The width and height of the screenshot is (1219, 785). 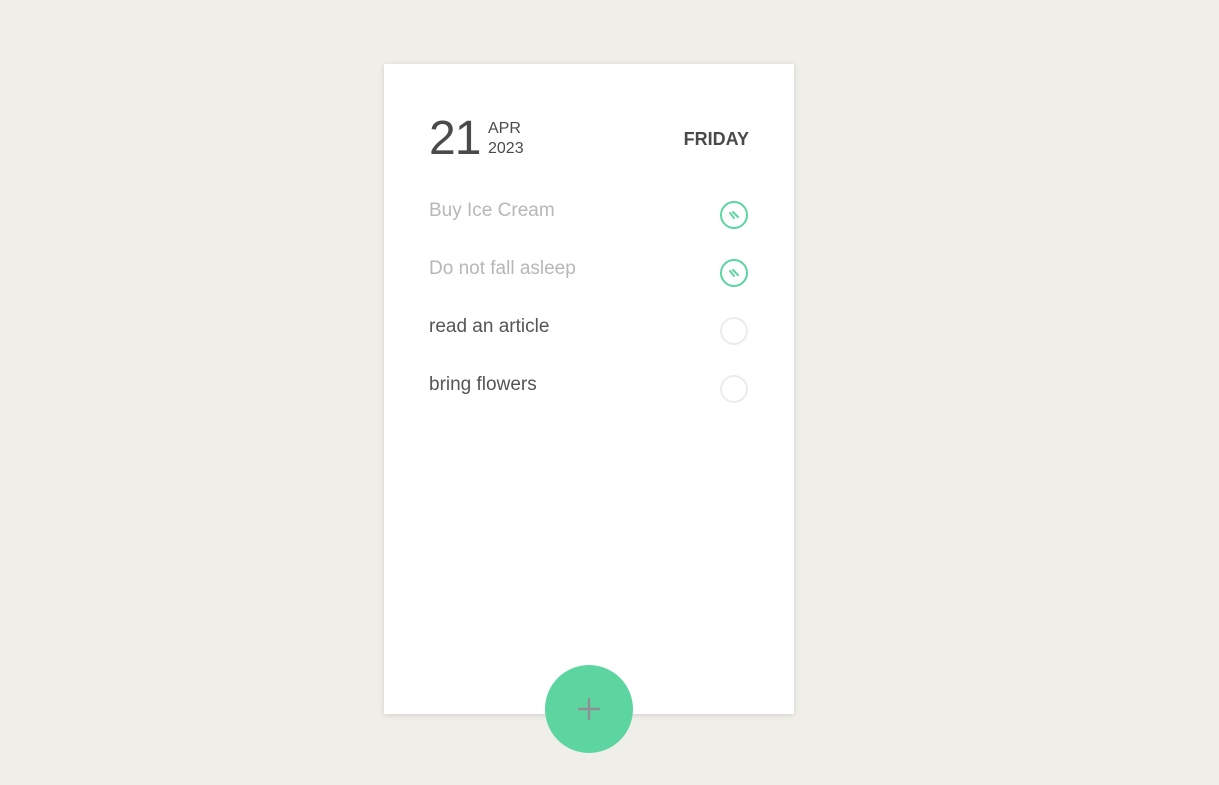 I want to click on date-month: APR, so click(x=504, y=128).